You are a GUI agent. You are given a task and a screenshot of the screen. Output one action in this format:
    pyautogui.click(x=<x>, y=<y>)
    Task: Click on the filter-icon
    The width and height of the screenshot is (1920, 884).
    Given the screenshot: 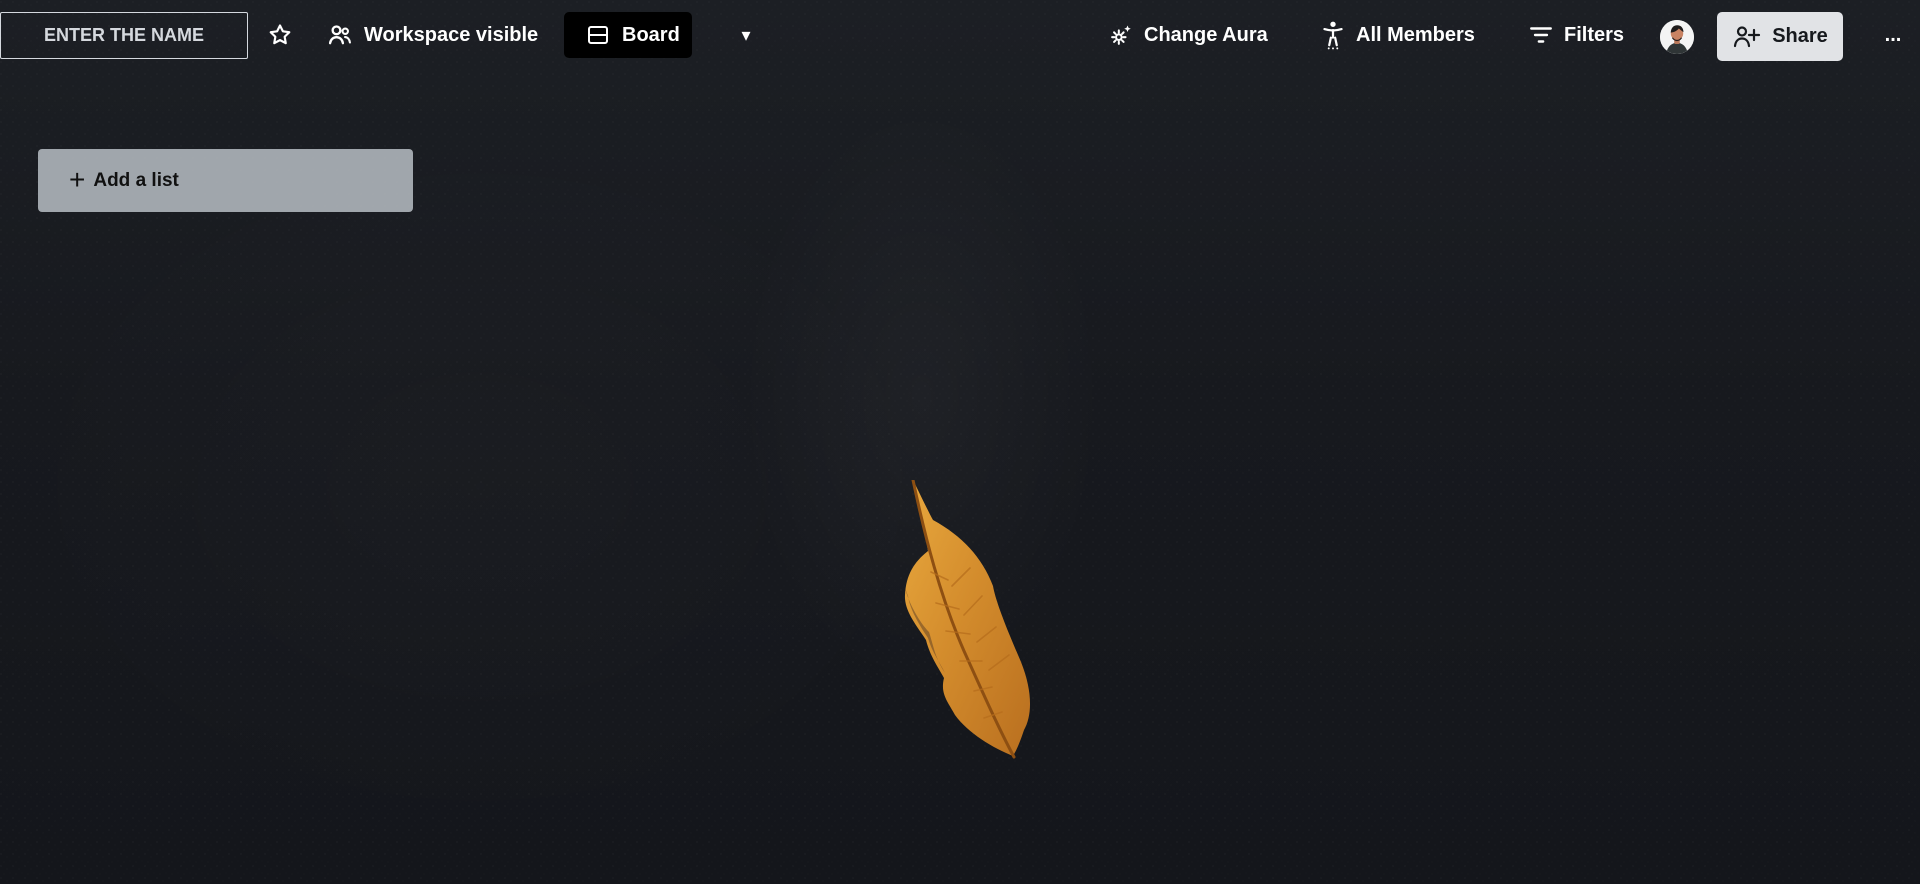 What is the action you would take?
    pyautogui.click(x=1541, y=35)
    